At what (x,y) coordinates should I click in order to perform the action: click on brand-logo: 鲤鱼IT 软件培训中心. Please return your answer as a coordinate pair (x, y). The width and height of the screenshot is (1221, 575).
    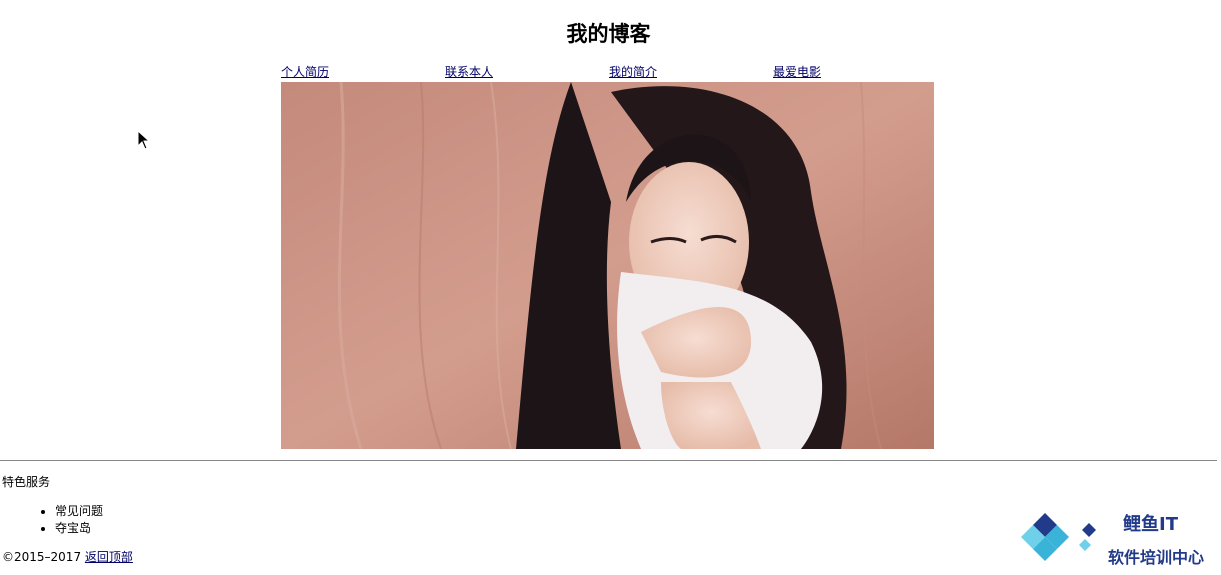
    Looking at the image, I should click on (1117, 540).